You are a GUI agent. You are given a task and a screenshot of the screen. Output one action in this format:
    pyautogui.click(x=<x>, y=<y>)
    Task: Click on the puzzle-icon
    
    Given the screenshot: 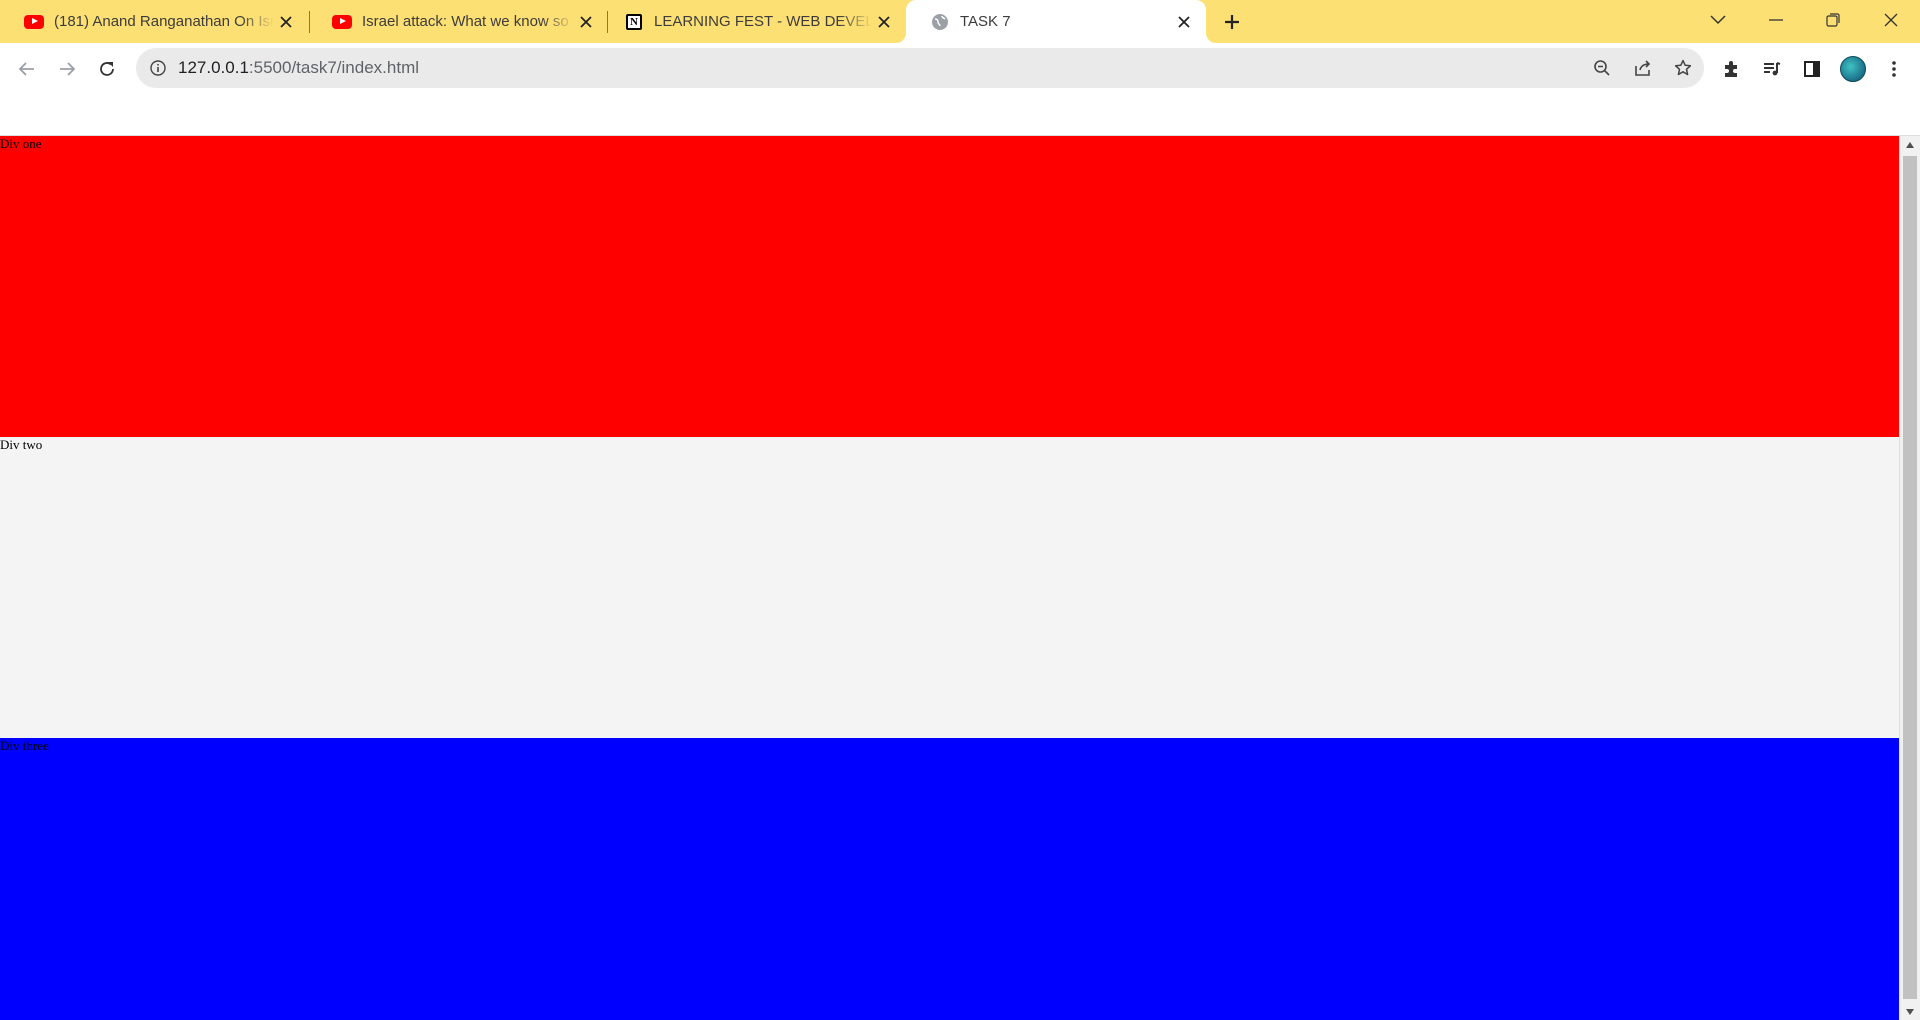 What is the action you would take?
    pyautogui.click(x=1731, y=69)
    